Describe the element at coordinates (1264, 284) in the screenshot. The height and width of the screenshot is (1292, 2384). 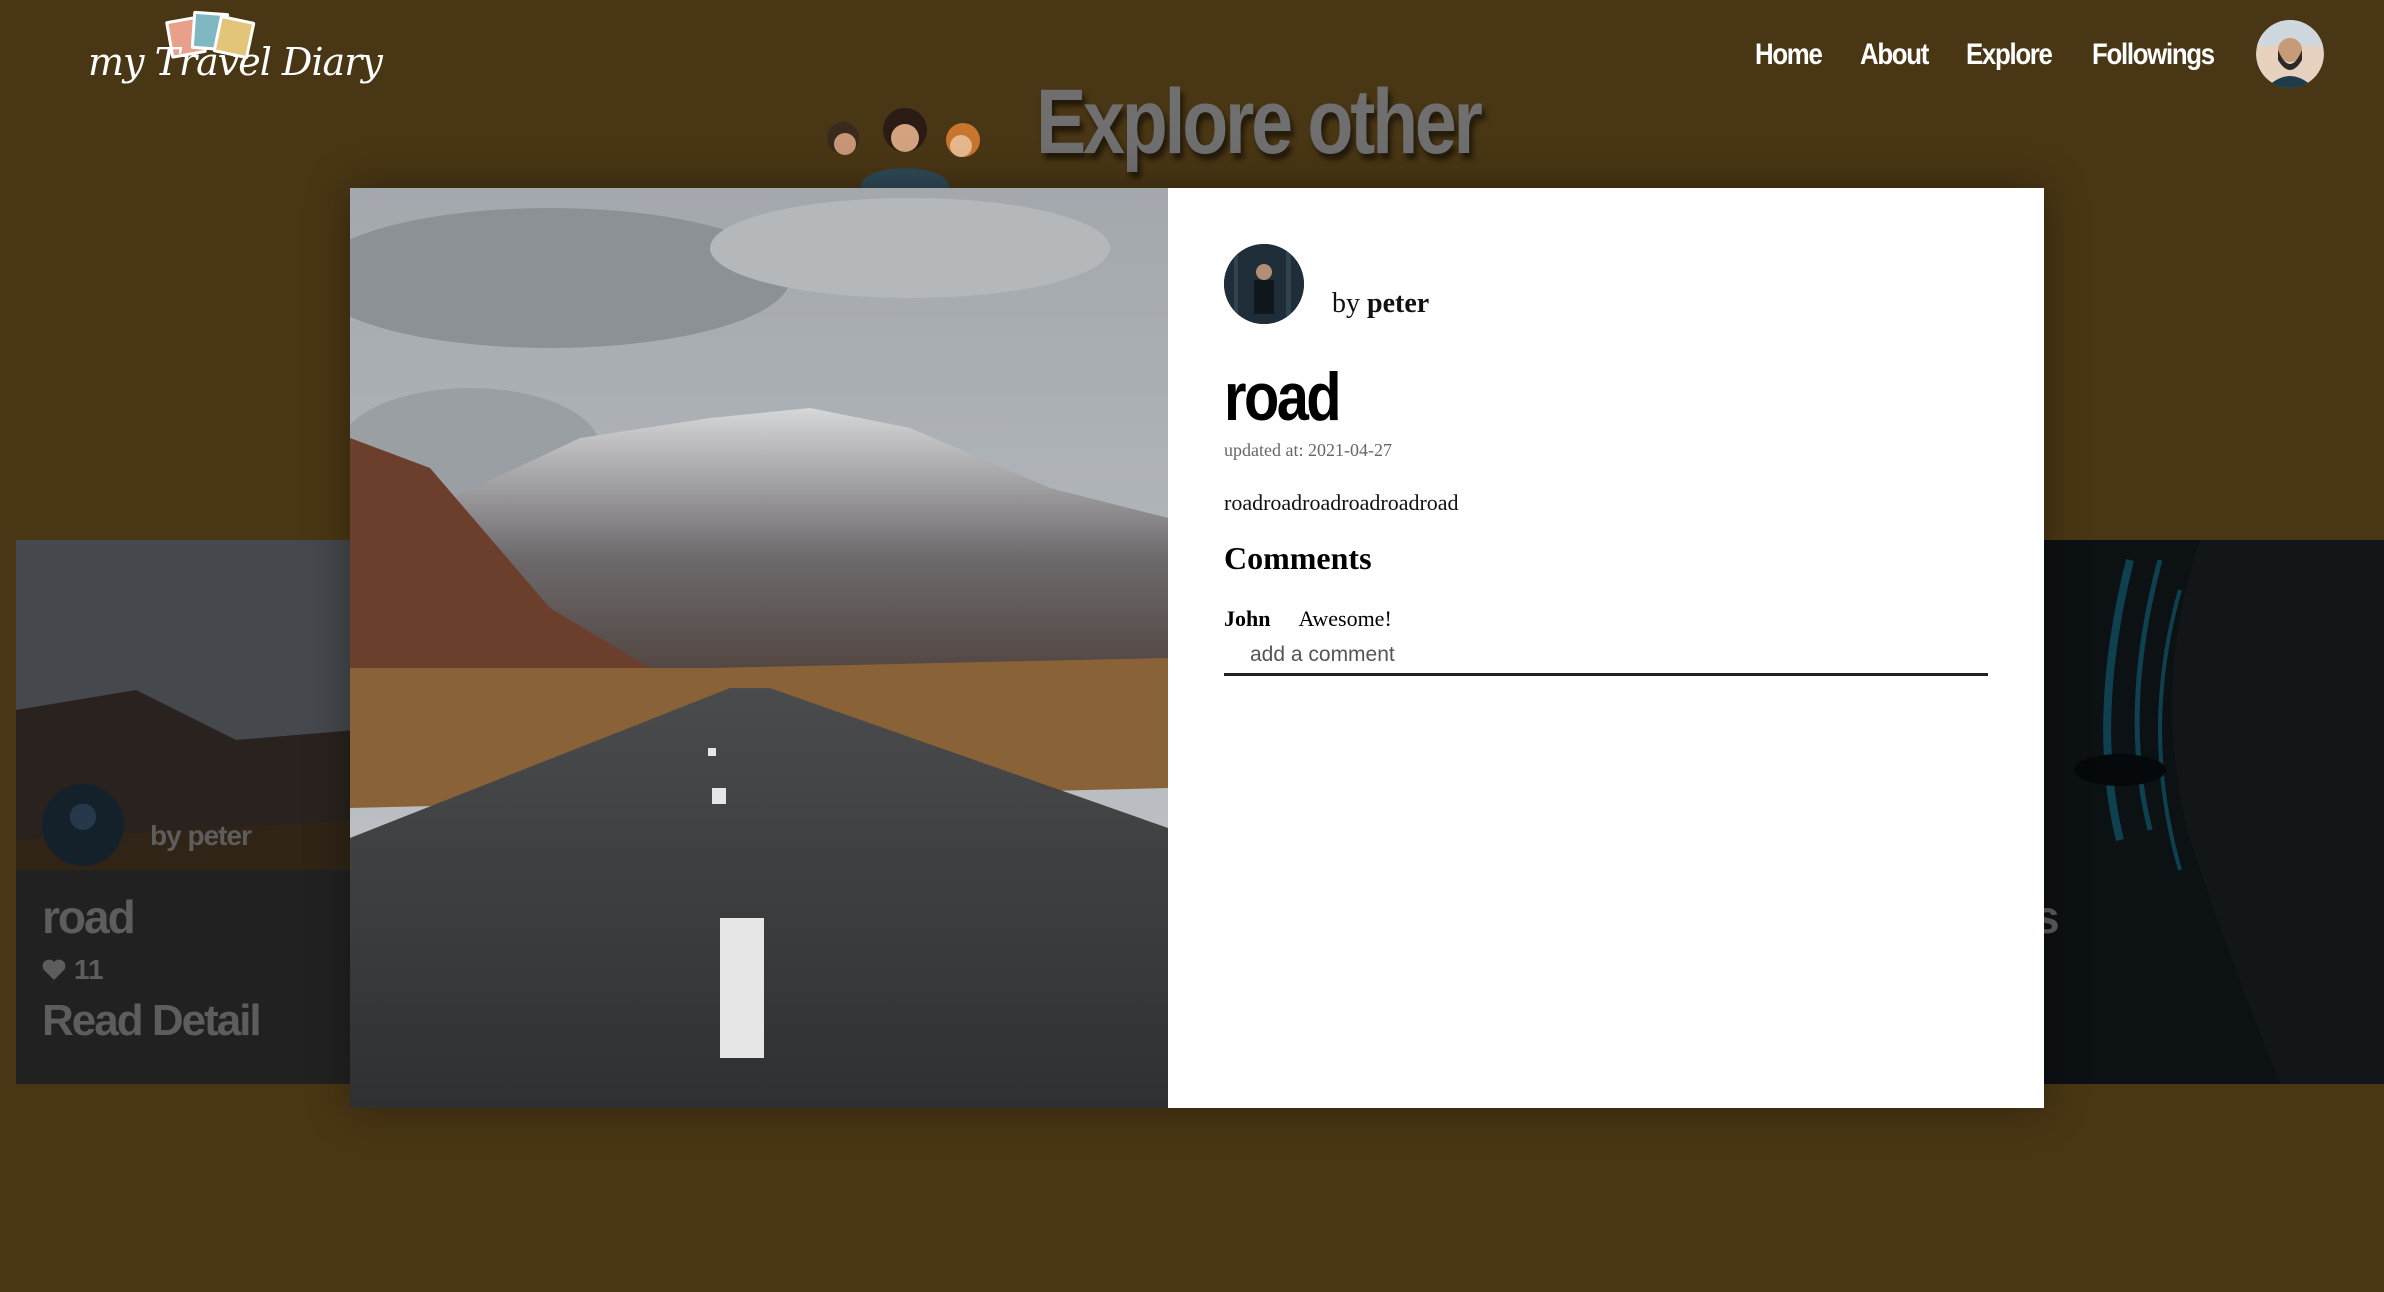
I see `author-avatar` at that location.